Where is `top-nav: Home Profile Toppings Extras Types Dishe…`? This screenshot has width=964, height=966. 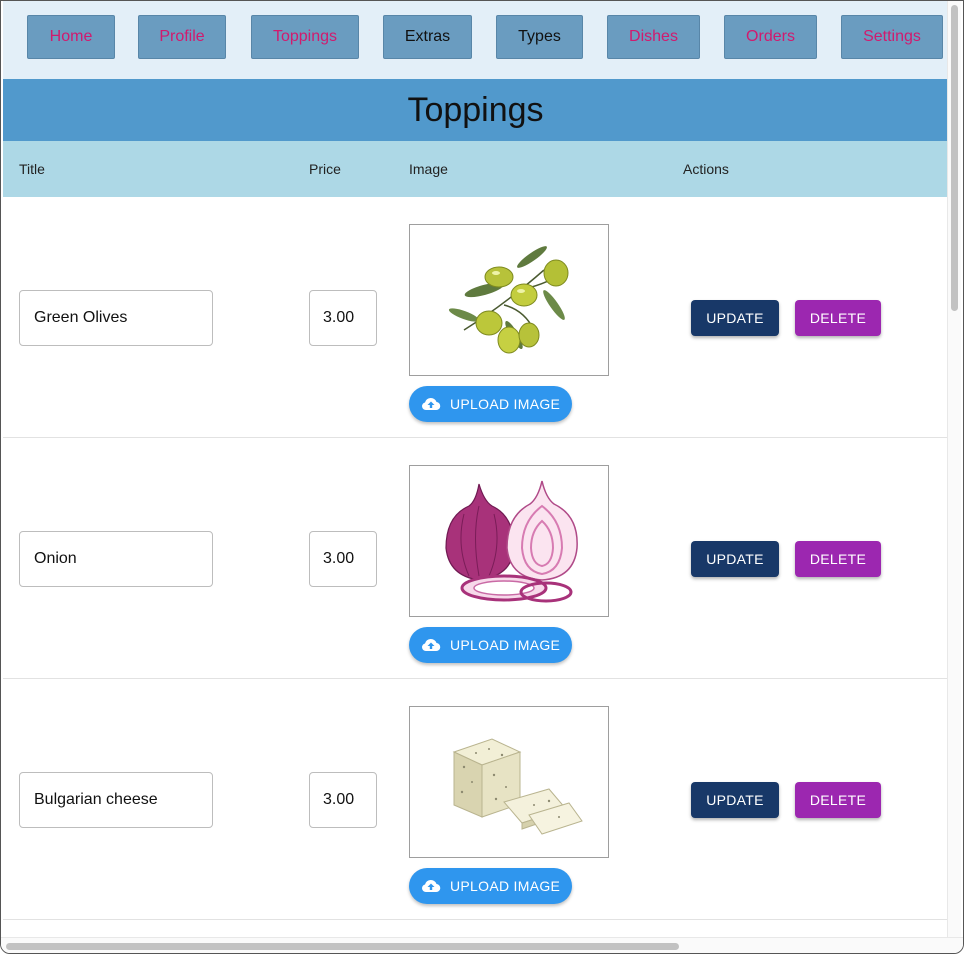 top-nav: Home Profile Toppings Extras Types Dishe… is located at coordinates (475, 40).